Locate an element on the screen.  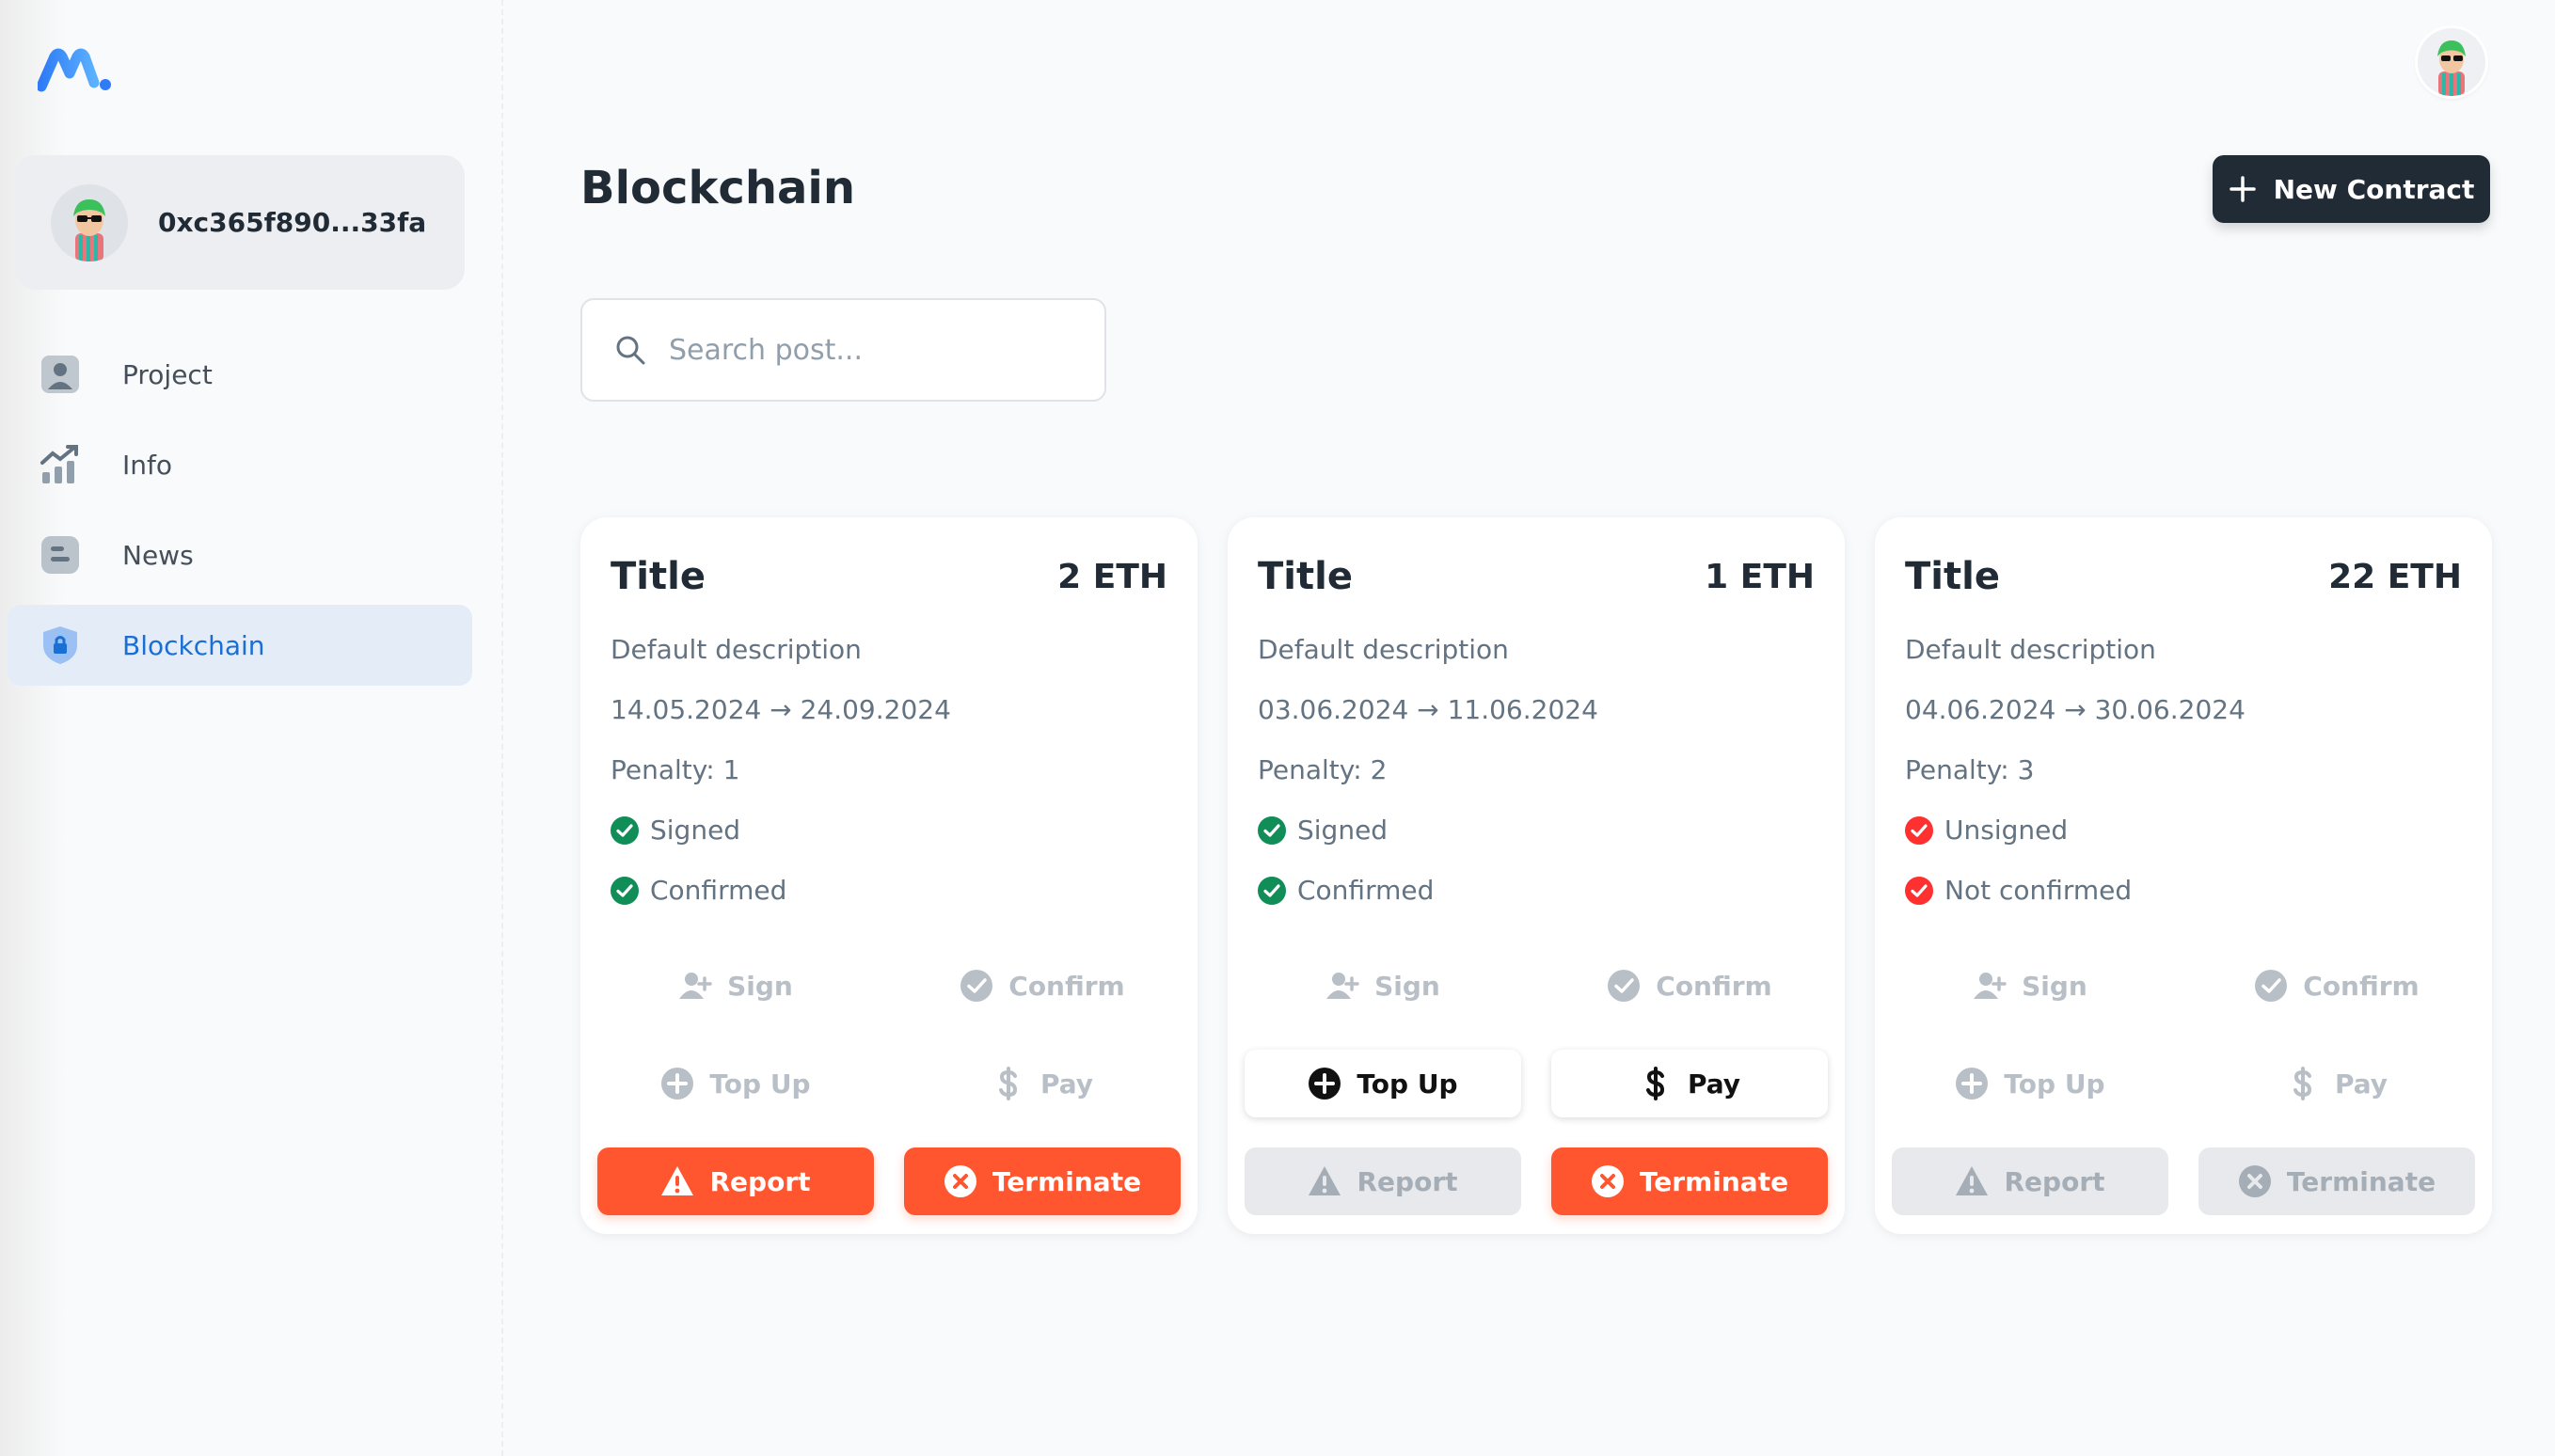
signed-status: Unsigned is located at coordinates (2183, 830).